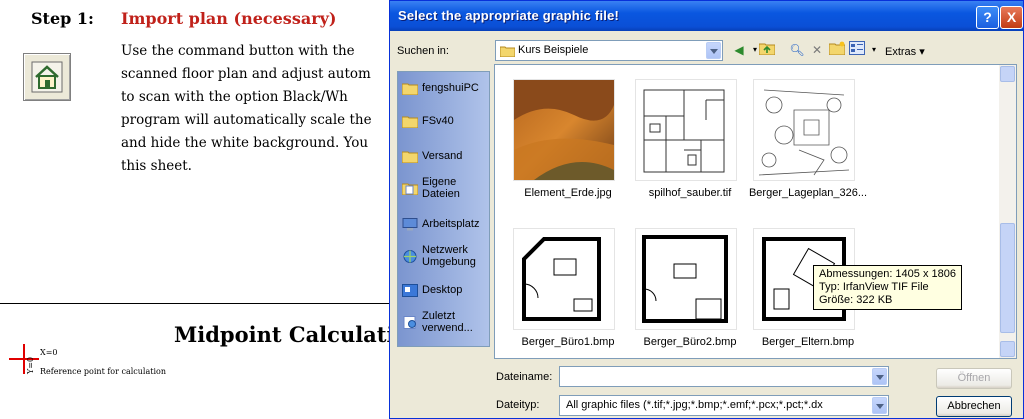  Describe the element at coordinates (856, 300) in the screenshot. I see `tooltip-size: Größe: 322 KB` at that location.